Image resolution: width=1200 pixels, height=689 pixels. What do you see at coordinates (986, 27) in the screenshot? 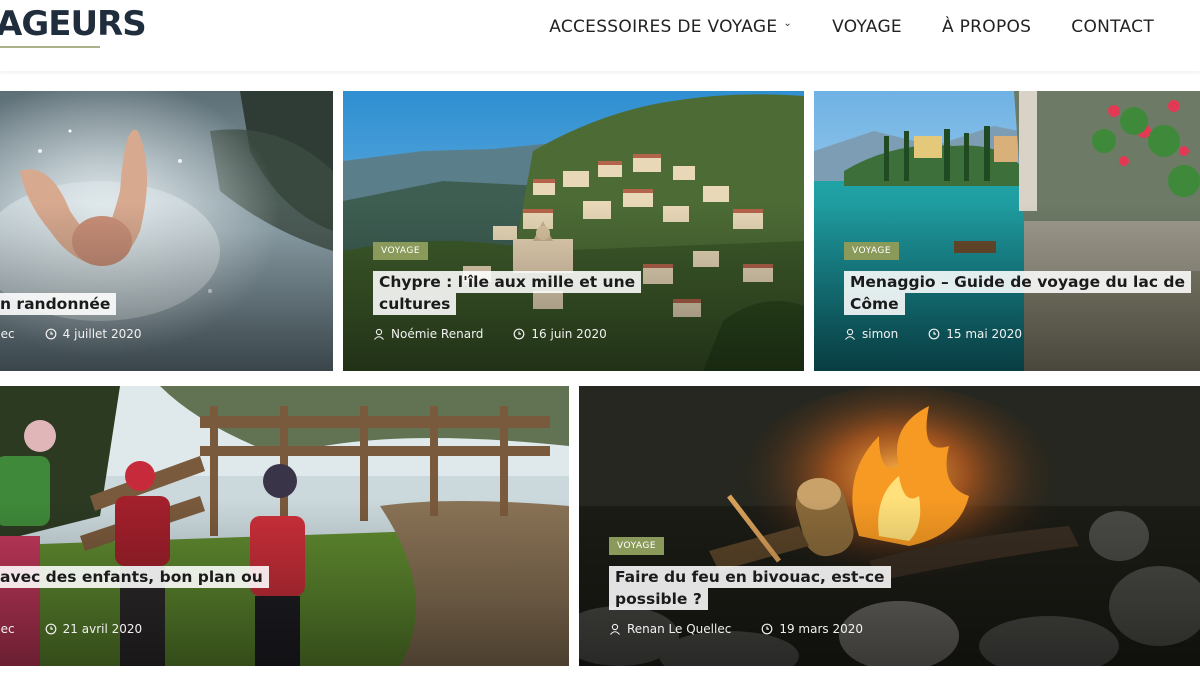
I see `nav-a-propos-label: À PROPOS` at bounding box center [986, 27].